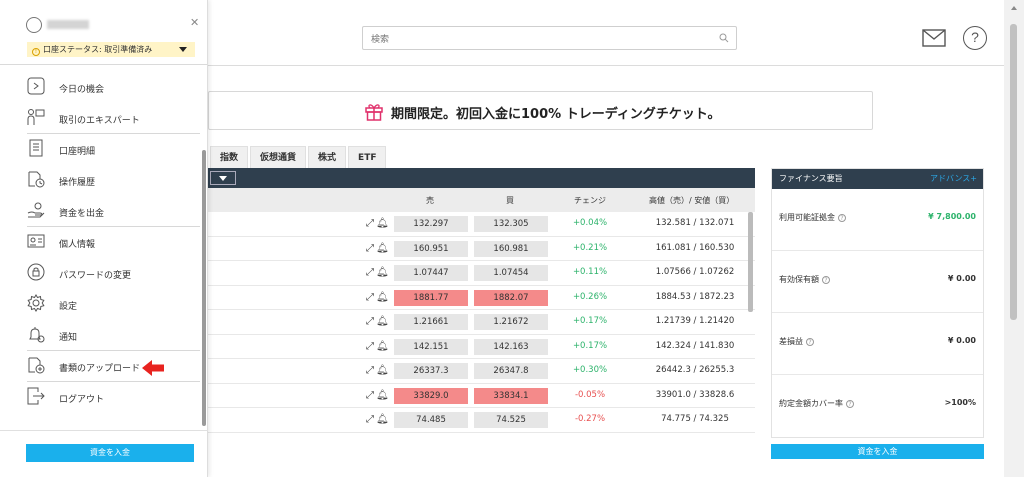 This screenshot has height=477, width=1024. What do you see at coordinates (36, 303) in the screenshot?
I see `gear-icon` at bounding box center [36, 303].